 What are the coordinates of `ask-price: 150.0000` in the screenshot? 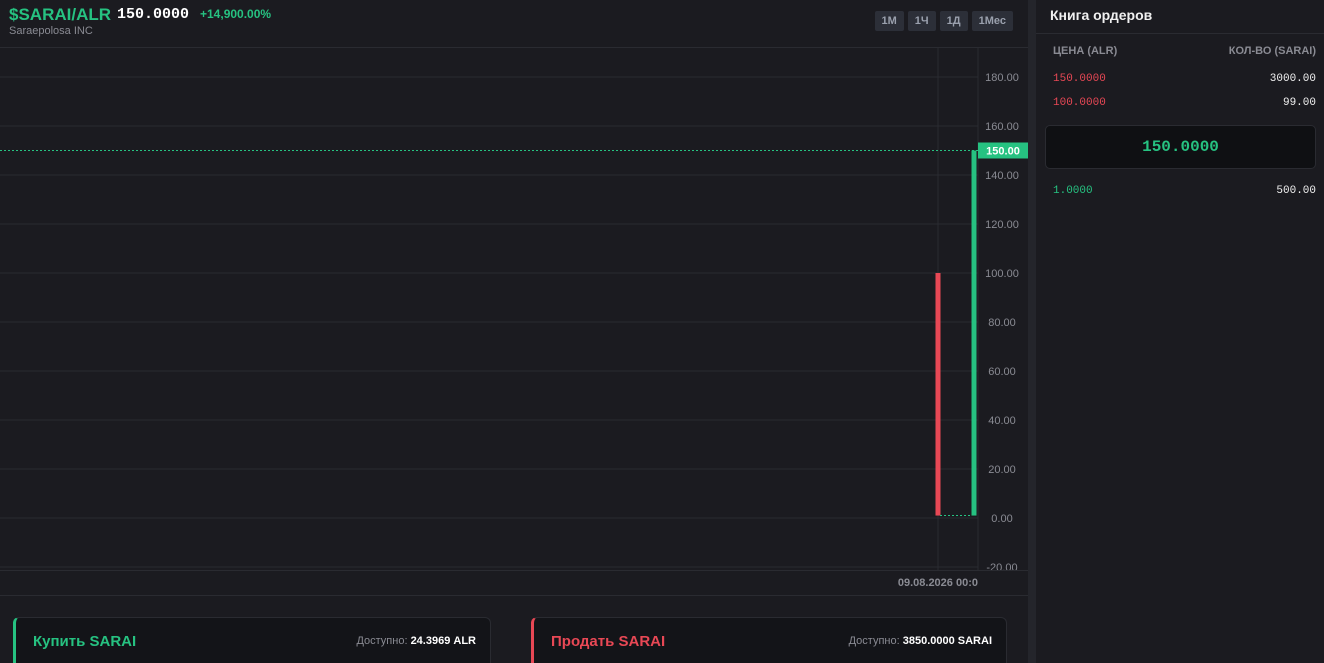 It's located at (1079, 79).